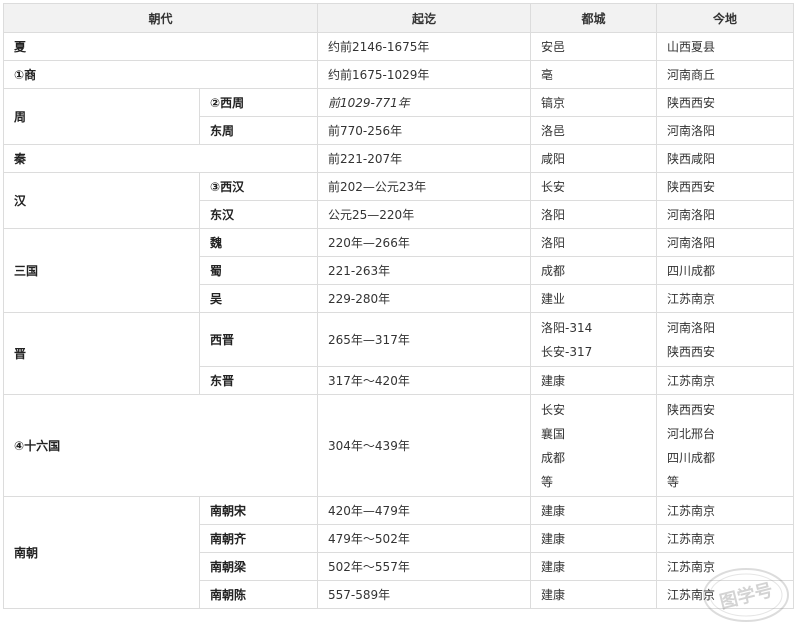 The image size is (797, 628). Describe the element at coordinates (424, 186) in the screenshot. I see `period-cell: 前202—公元23年` at that location.